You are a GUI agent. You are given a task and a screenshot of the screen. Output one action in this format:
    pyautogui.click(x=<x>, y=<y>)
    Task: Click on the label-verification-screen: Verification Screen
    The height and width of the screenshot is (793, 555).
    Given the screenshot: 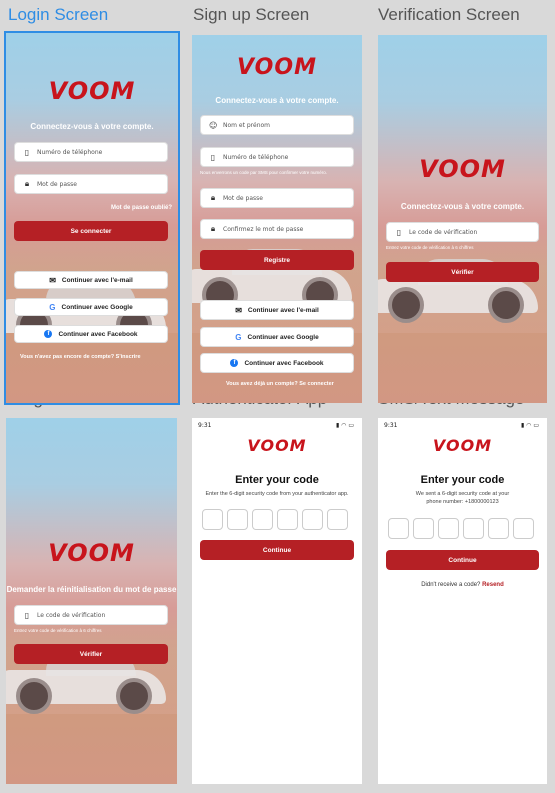 What is the action you would take?
    pyautogui.click(x=449, y=14)
    